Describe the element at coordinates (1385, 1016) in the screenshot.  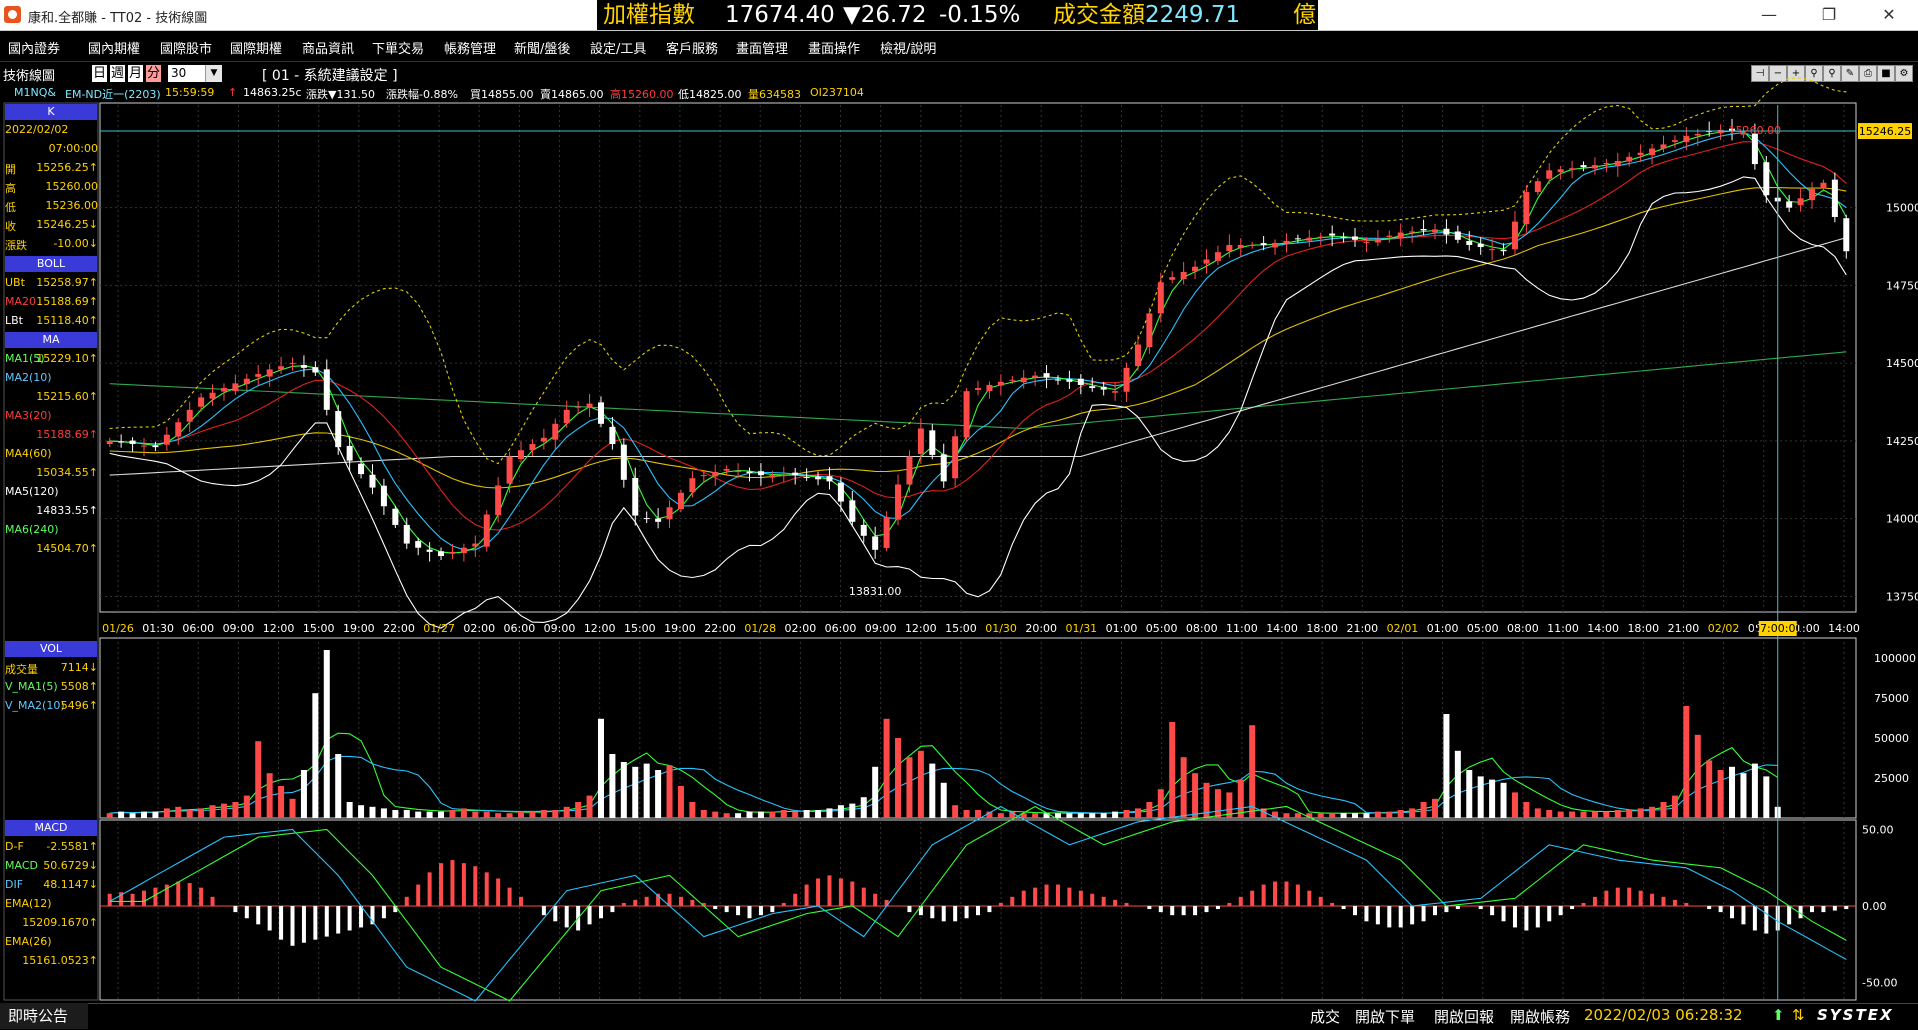
I see `open-order-button: 開啟下單` at that location.